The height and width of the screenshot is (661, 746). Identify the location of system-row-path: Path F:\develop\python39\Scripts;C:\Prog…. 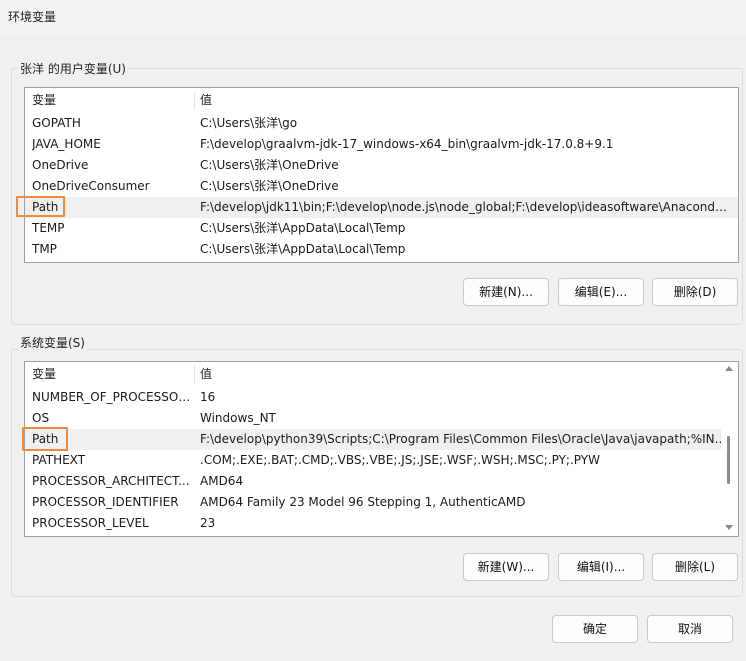
(375, 439).